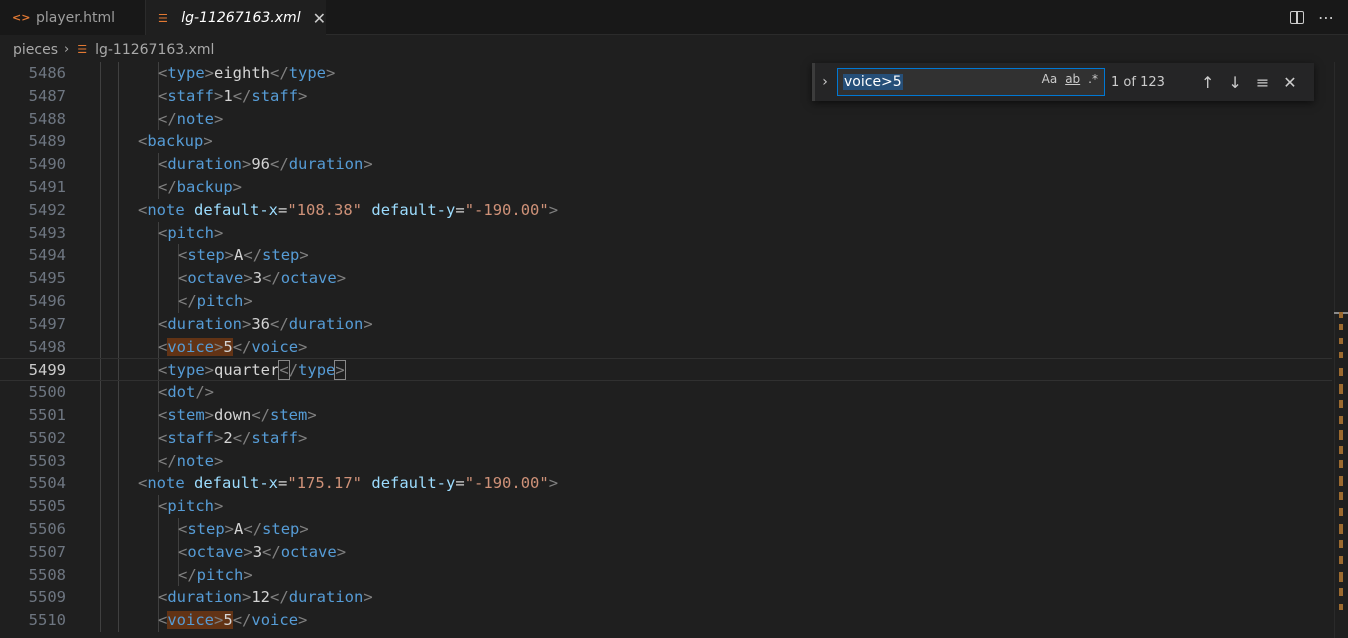 This screenshot has height=638, width=1348. Describe the element at coordinates (73, 17) in the screenshot. I see `tab-player-html: <> player.html` at that location.